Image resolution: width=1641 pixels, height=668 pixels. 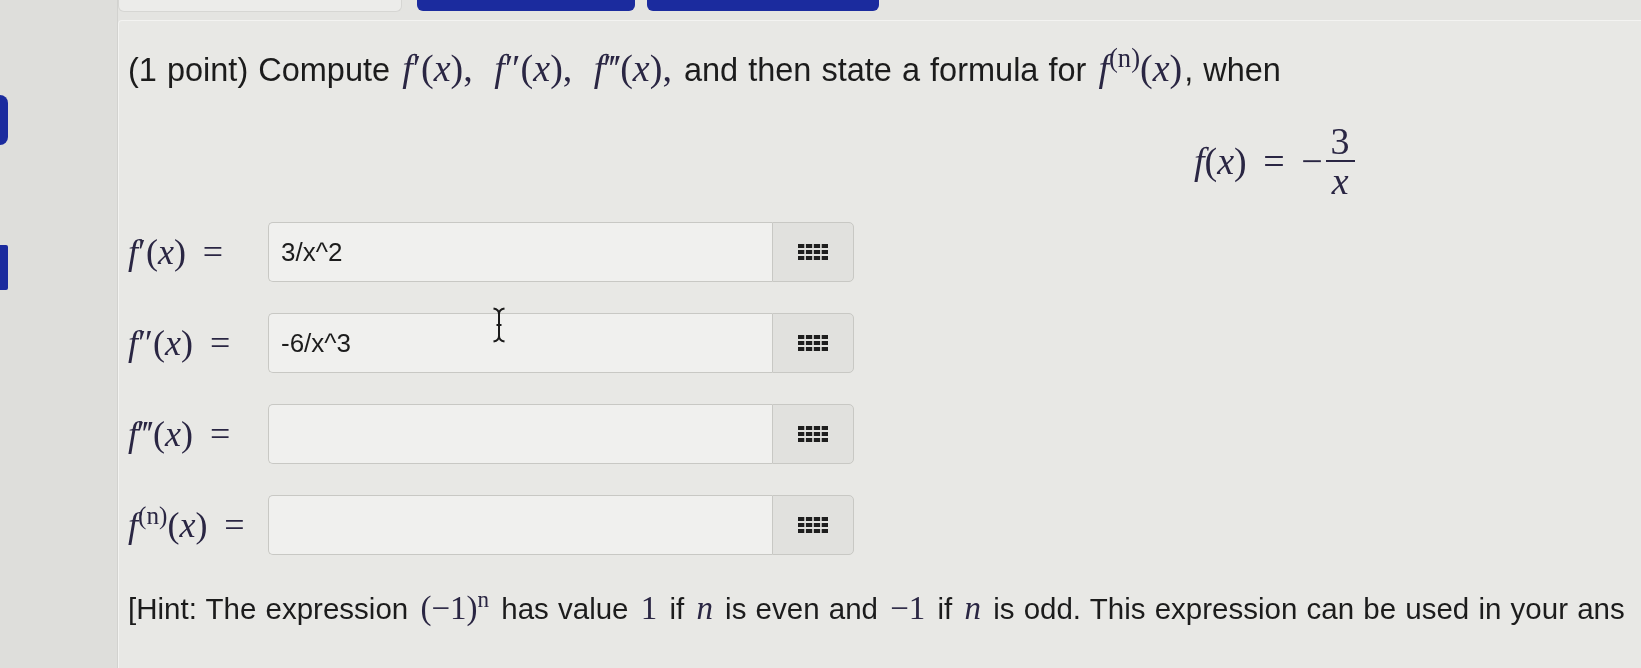 I want to click on answer-field: 3/x^2, so click(x=520, y=252).